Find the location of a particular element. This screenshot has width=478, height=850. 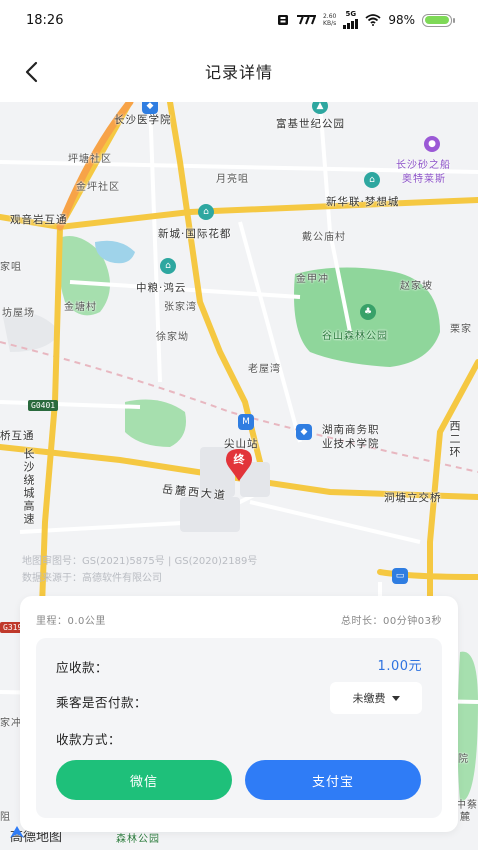

speed-unit: KB/s is located at coordinates (330, 23).